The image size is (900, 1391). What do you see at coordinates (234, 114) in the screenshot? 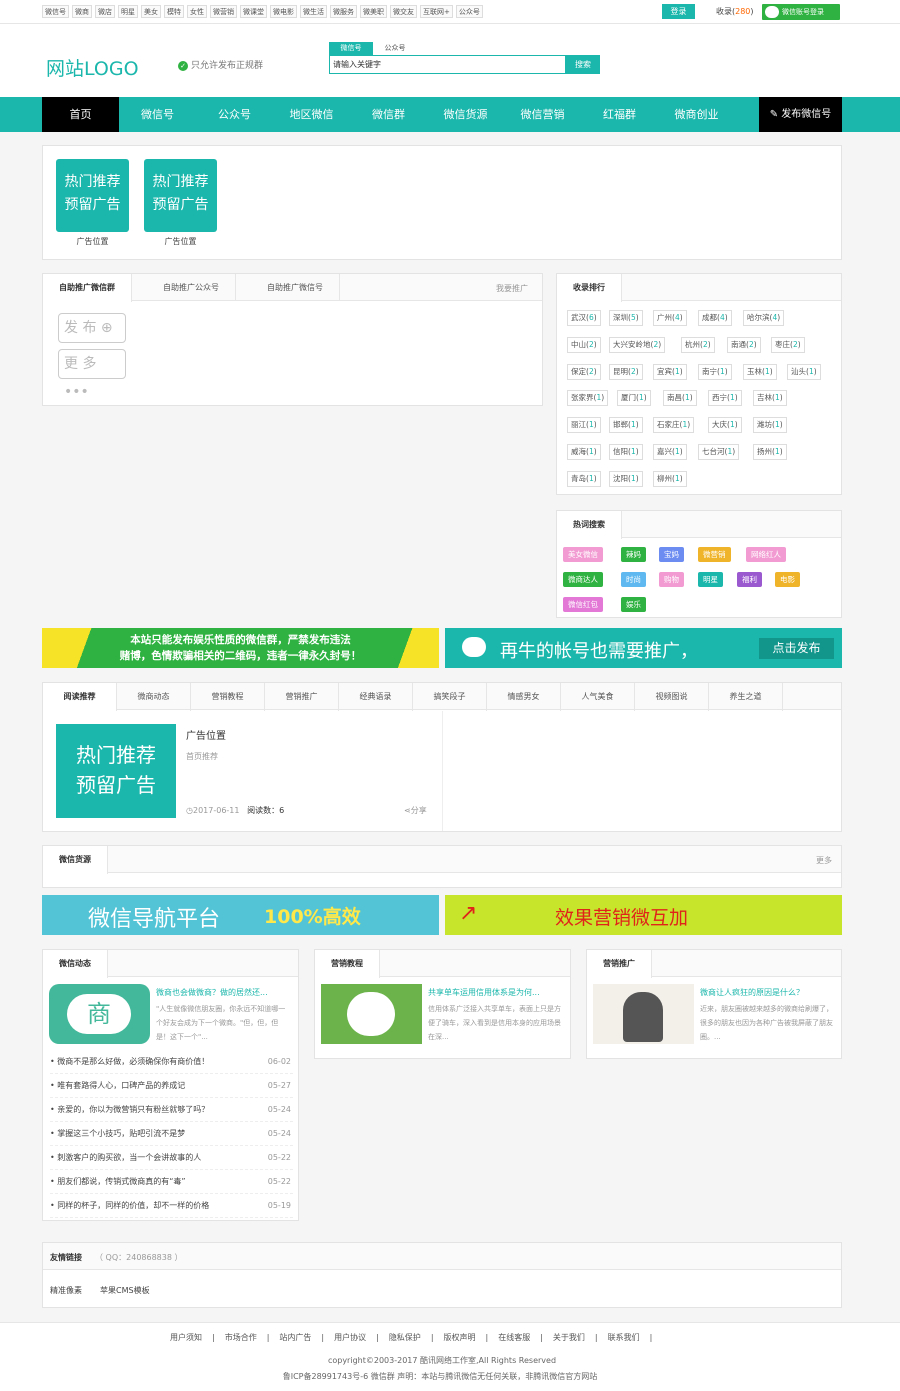
I see `nav-official: 公众号` at bounding box center [234, 114].